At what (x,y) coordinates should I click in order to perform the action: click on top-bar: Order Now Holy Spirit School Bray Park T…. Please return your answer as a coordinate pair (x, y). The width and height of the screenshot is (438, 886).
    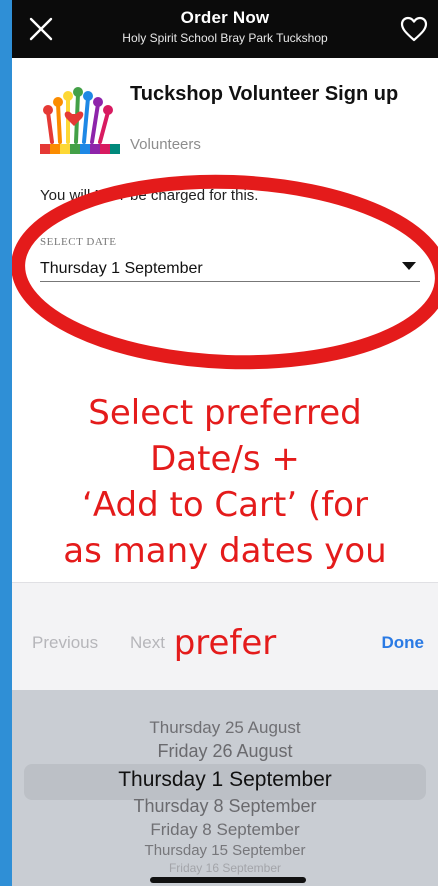
    Looking at the image, I should click on (225, 29).